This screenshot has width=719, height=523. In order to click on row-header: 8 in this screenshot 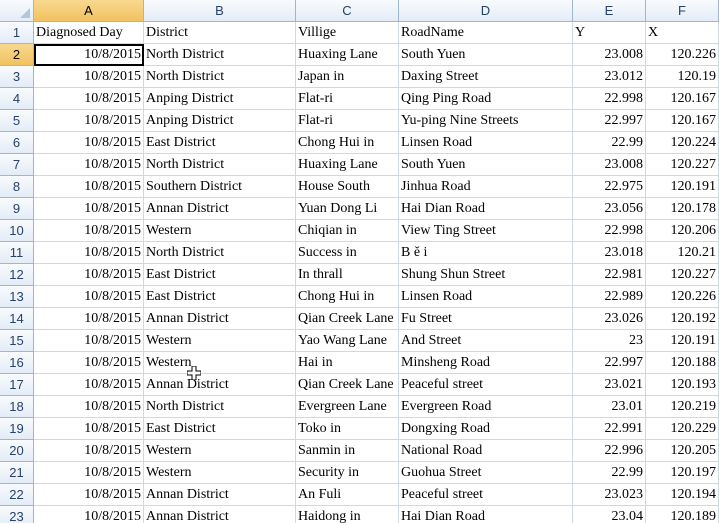, I will do `click(17, 187)`.